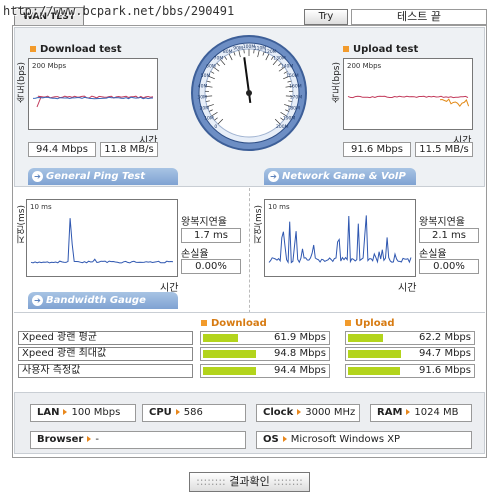 This screenshot has height=501, width=500. I want to click on upload-title: Upload test, so click(380, 49).